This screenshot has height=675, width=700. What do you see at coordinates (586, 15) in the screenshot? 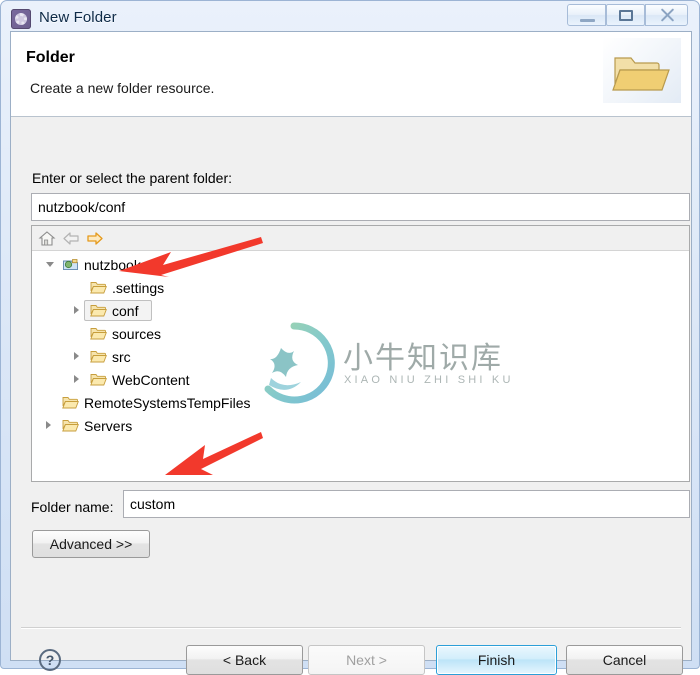
I see `minimize-button` at bounding box center [586, 15].